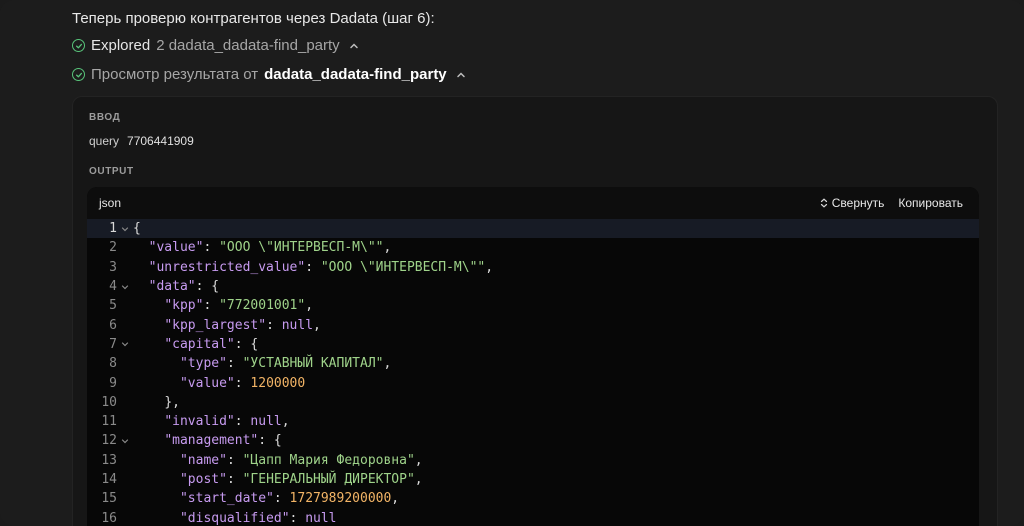 The height and width of the screenshot is (526, 1024). I want to click on input-section-label: ВВОД, so click(105, 117).